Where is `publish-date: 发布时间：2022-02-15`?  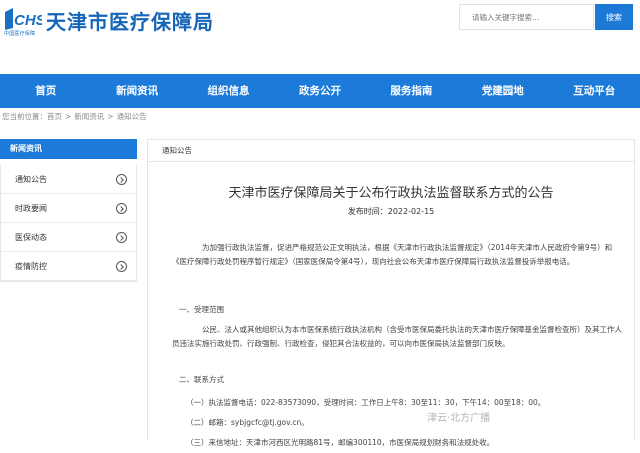
publish-date: 发布时间：2022-02-15 is located at coordinates (391, 211).